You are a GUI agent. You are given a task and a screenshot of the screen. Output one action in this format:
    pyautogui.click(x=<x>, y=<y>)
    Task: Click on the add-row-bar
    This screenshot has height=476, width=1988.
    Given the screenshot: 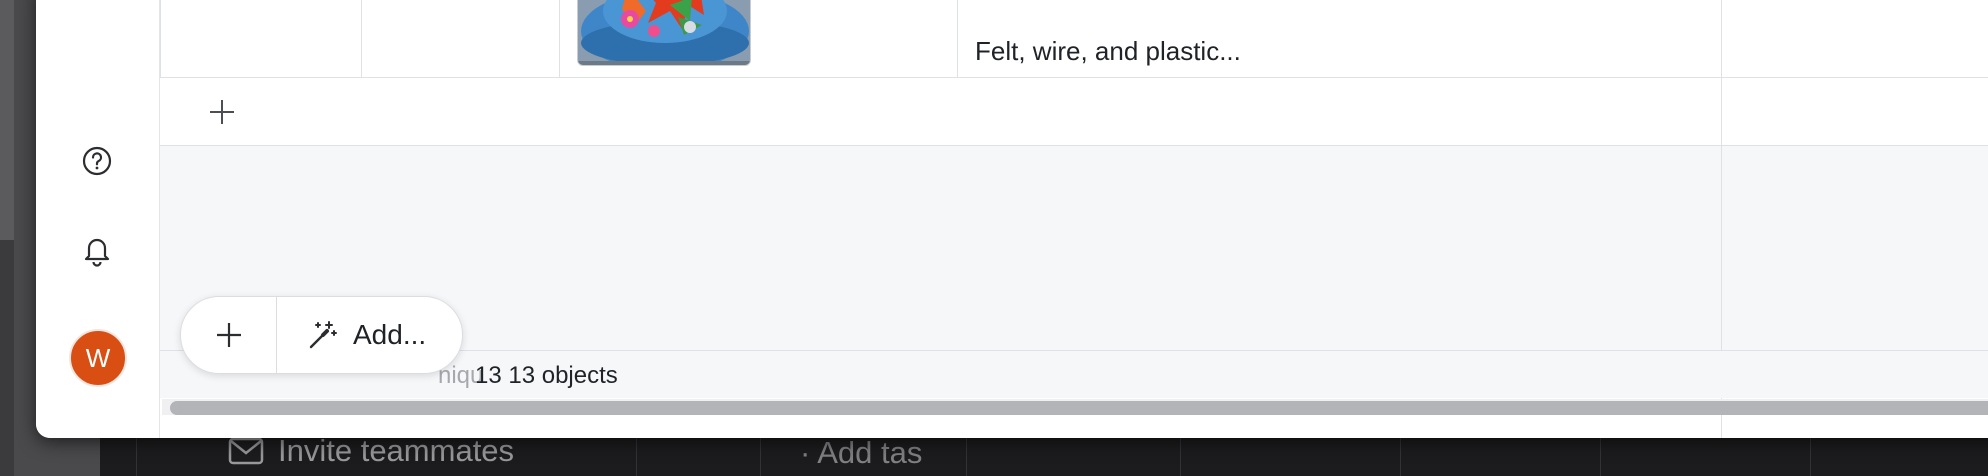 What is the action you would take?
    pyautogui.click(x=1074, y=112)
    